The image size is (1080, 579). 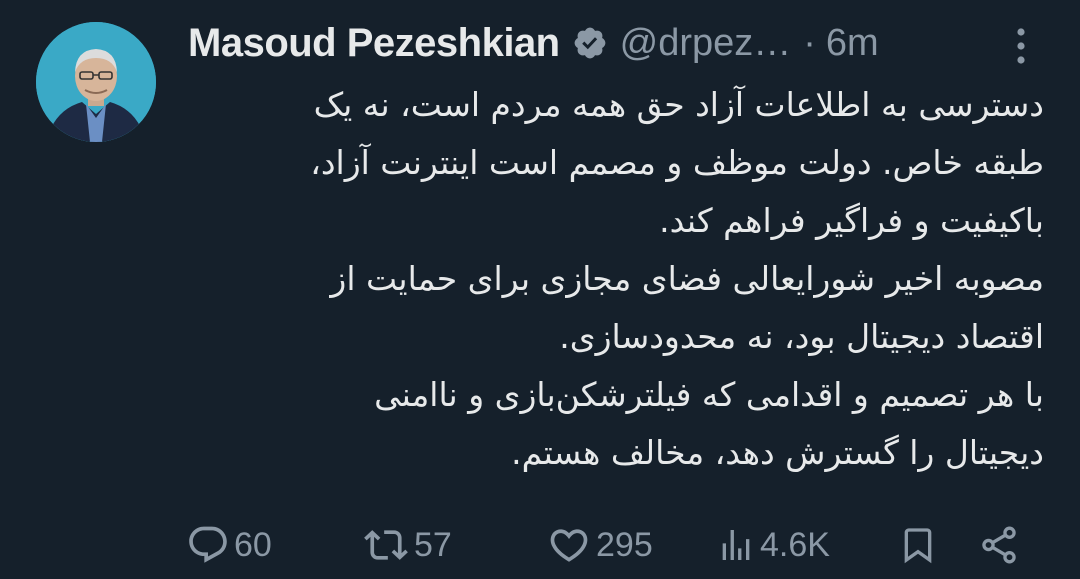 I want to click on like-button: 295, so click(x=599, y=545).